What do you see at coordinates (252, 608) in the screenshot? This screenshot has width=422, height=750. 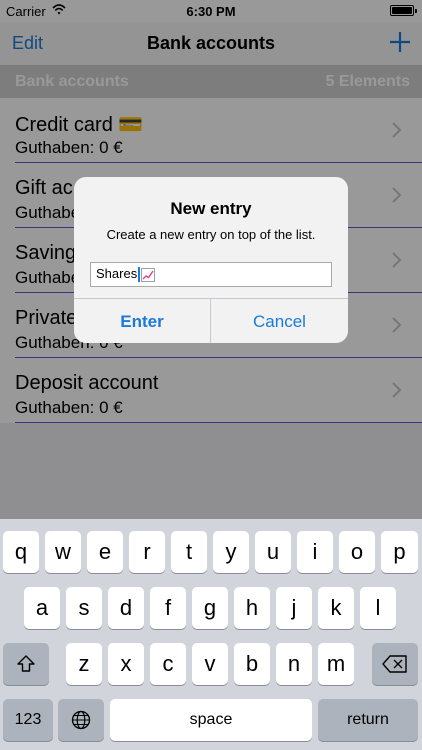 I see `key-h: h` at bounding box center [252, 608].